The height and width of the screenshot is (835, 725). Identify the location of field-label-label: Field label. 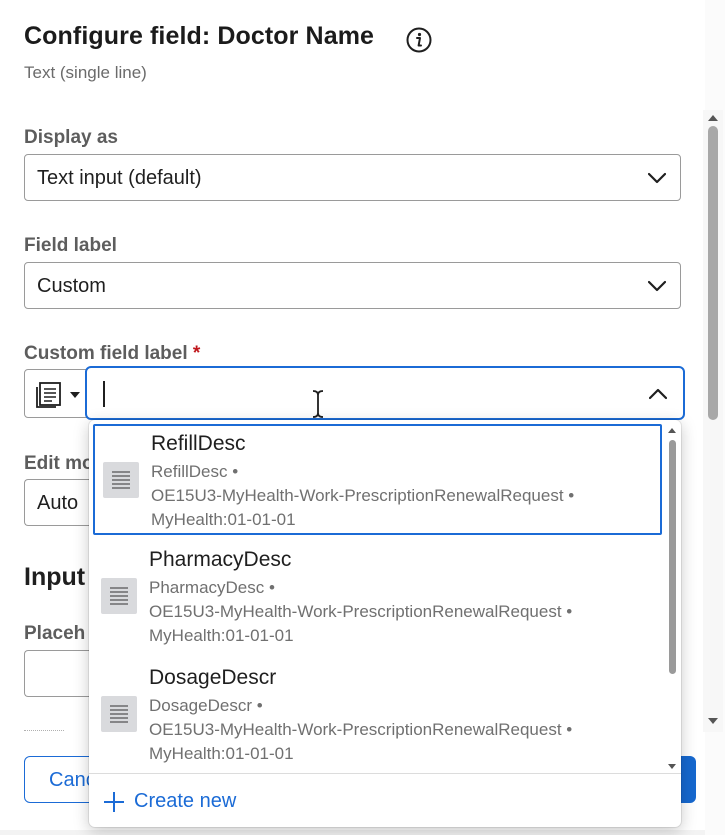
(70, 245).